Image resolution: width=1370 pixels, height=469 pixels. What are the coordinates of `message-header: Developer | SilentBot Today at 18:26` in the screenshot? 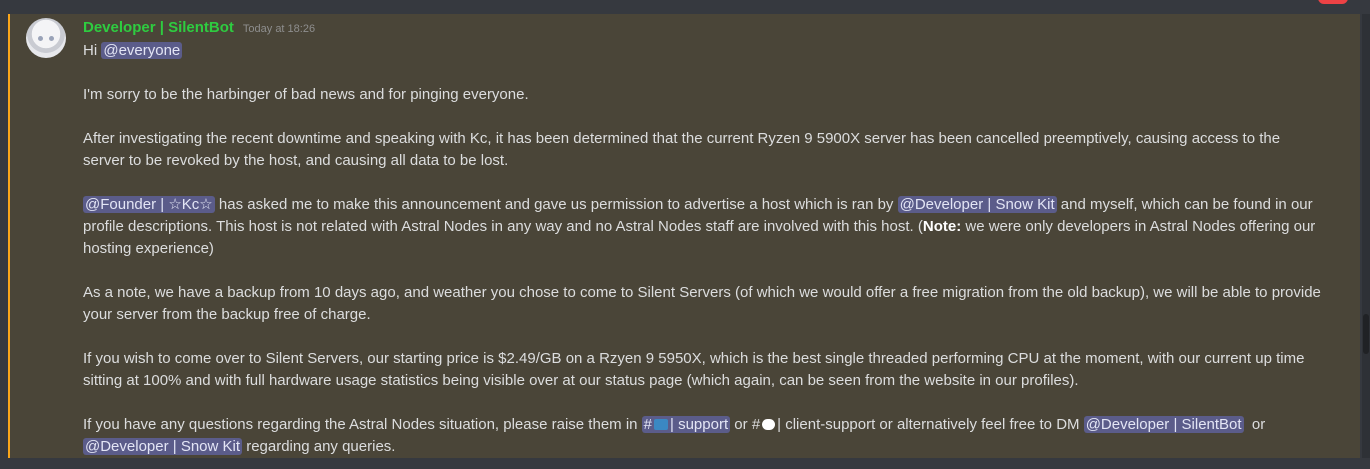 It's located at (199, 29).